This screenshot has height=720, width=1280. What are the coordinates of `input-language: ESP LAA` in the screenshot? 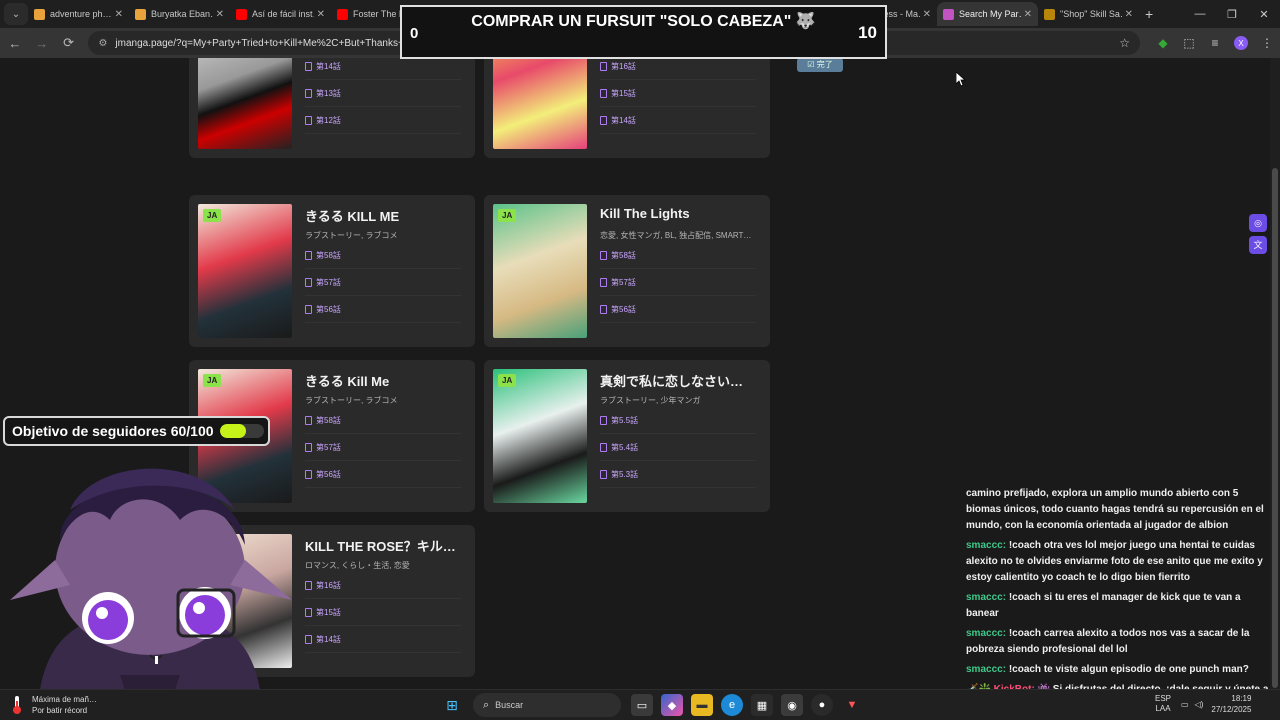 It's located at (1163, 704).